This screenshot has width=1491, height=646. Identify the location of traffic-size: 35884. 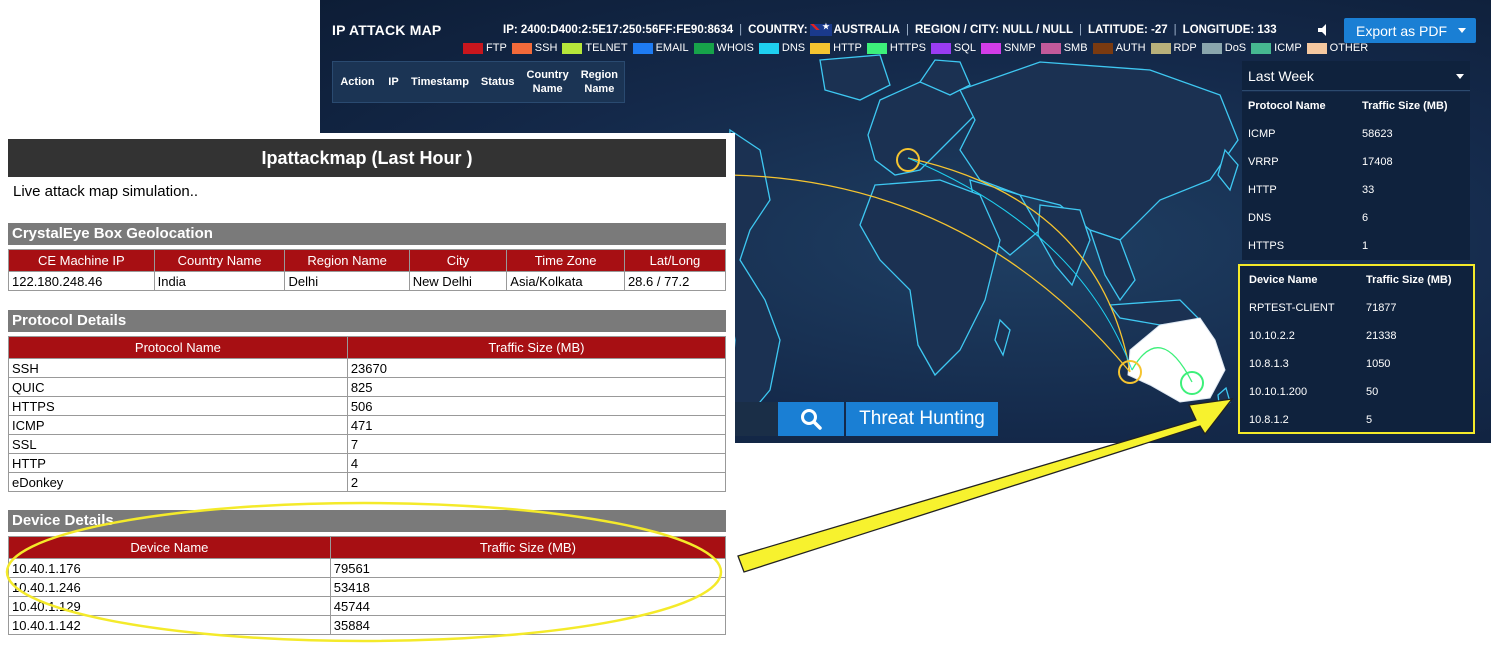
(528, 625).